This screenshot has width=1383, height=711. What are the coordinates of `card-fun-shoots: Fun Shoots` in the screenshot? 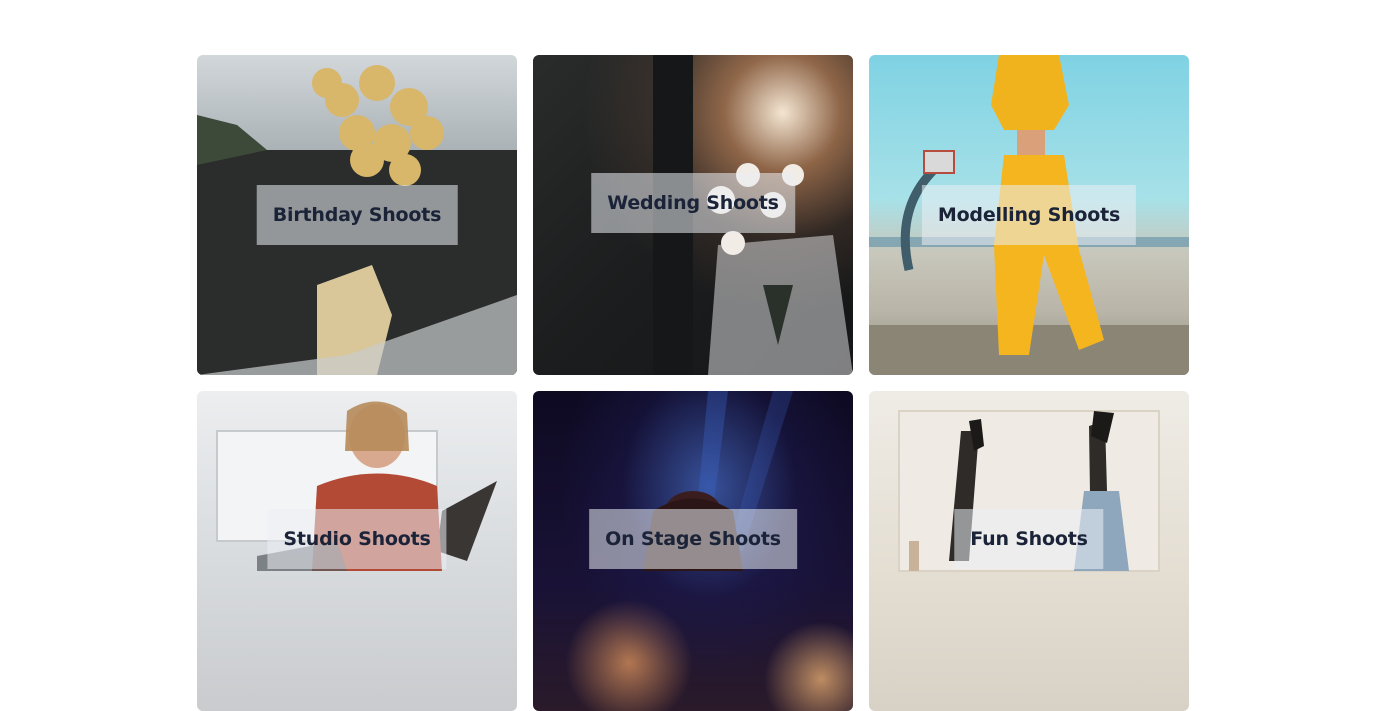 It's located at (1029, 551).